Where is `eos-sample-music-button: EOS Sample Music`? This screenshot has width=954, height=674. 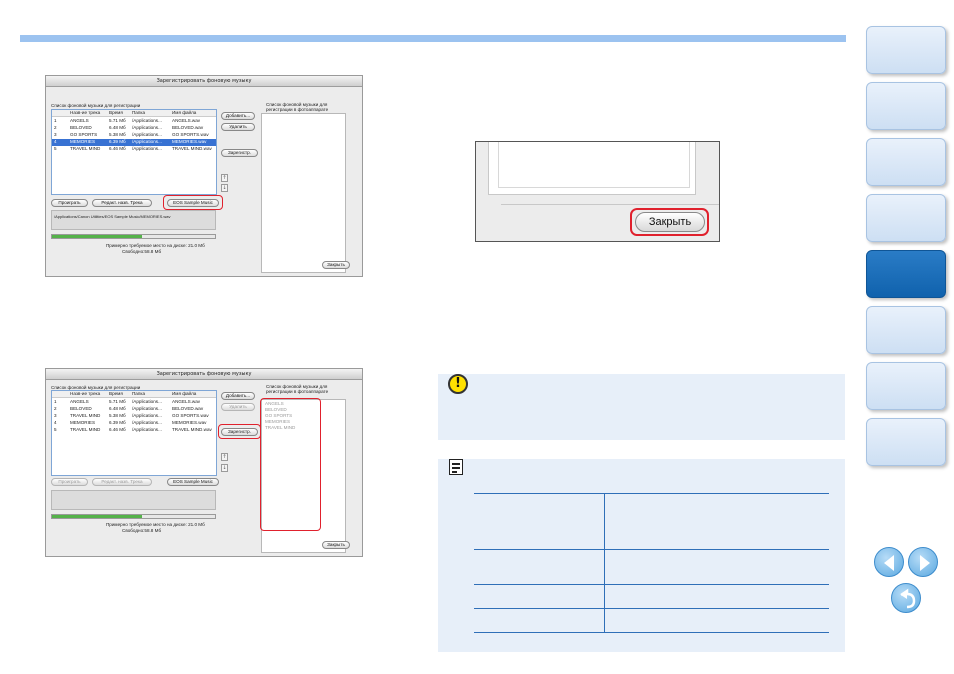 eos-sample-music-button: EOS Sample Music is located at coordinates (193, 482).